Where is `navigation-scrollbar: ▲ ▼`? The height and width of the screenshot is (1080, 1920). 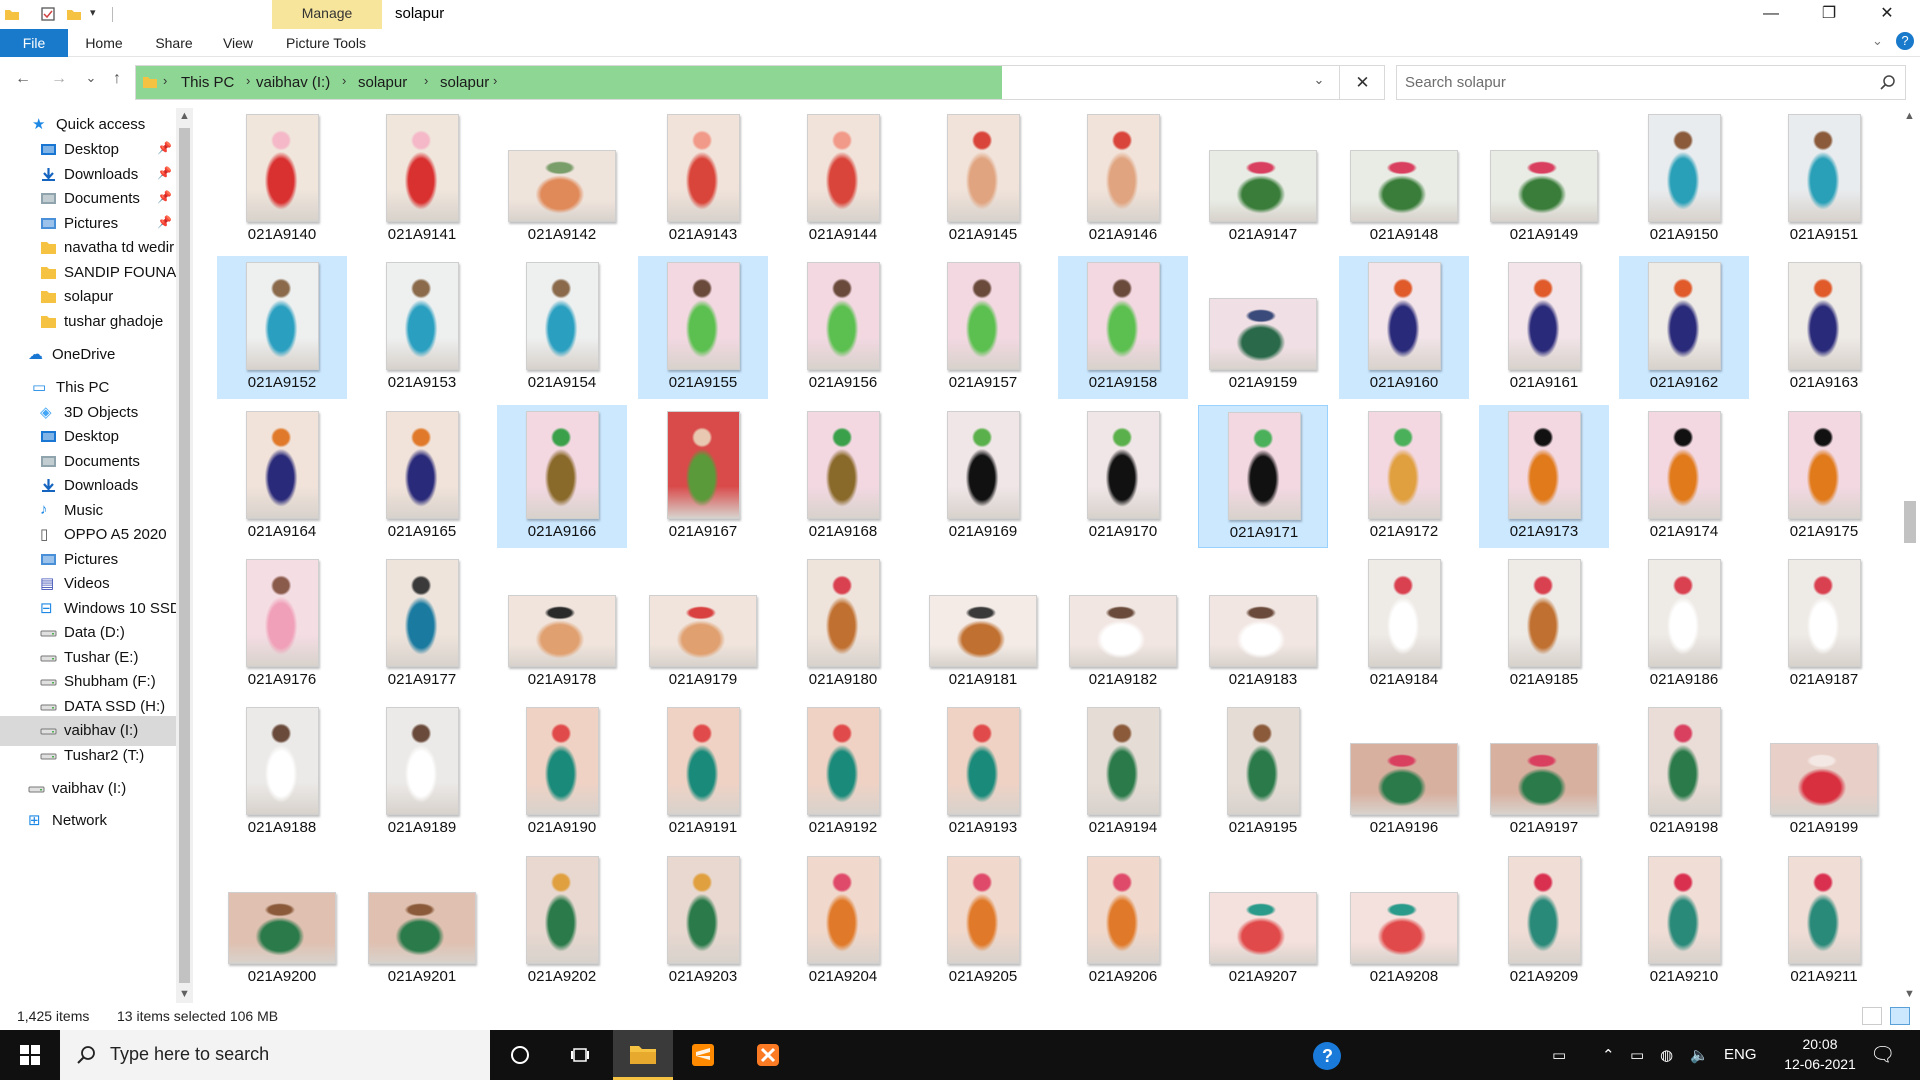
navigation-scrollbar: ▲ ▼ is located at coordinates (184, 555).